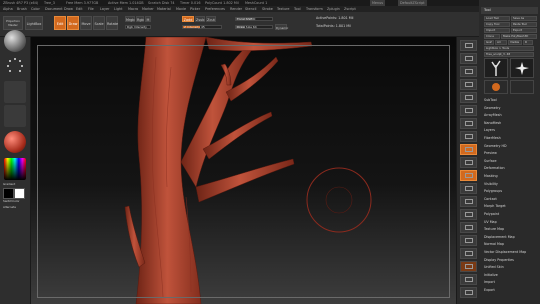 Image resolution: width=540 pixels, height=304 pixels. I want to click on mrgb-button: Mrgb, so click(130, 19).